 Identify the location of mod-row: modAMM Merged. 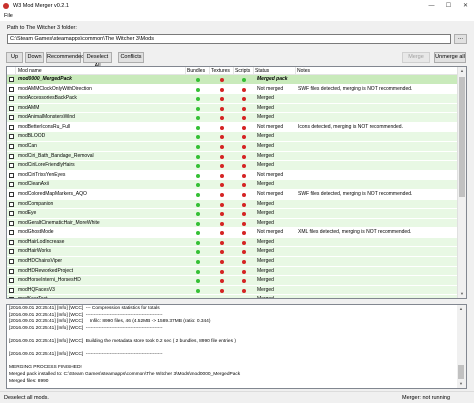
(232, 108).